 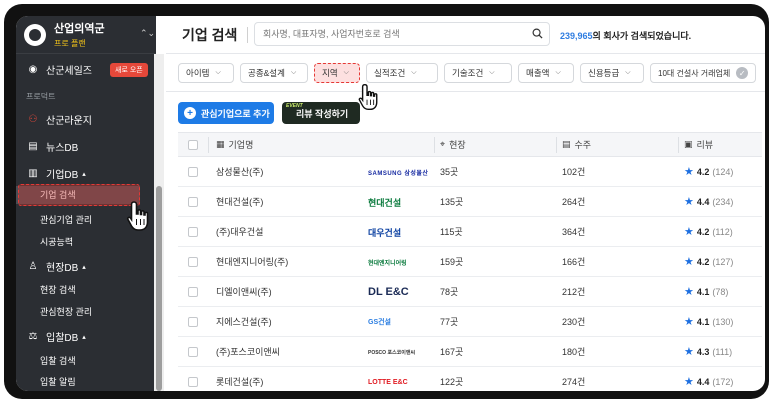 What do you see at coordinates (402, 73) in the screenshot?
I see `filter-performance: 실적조건 ⌵` at bounding box center [402, 73].